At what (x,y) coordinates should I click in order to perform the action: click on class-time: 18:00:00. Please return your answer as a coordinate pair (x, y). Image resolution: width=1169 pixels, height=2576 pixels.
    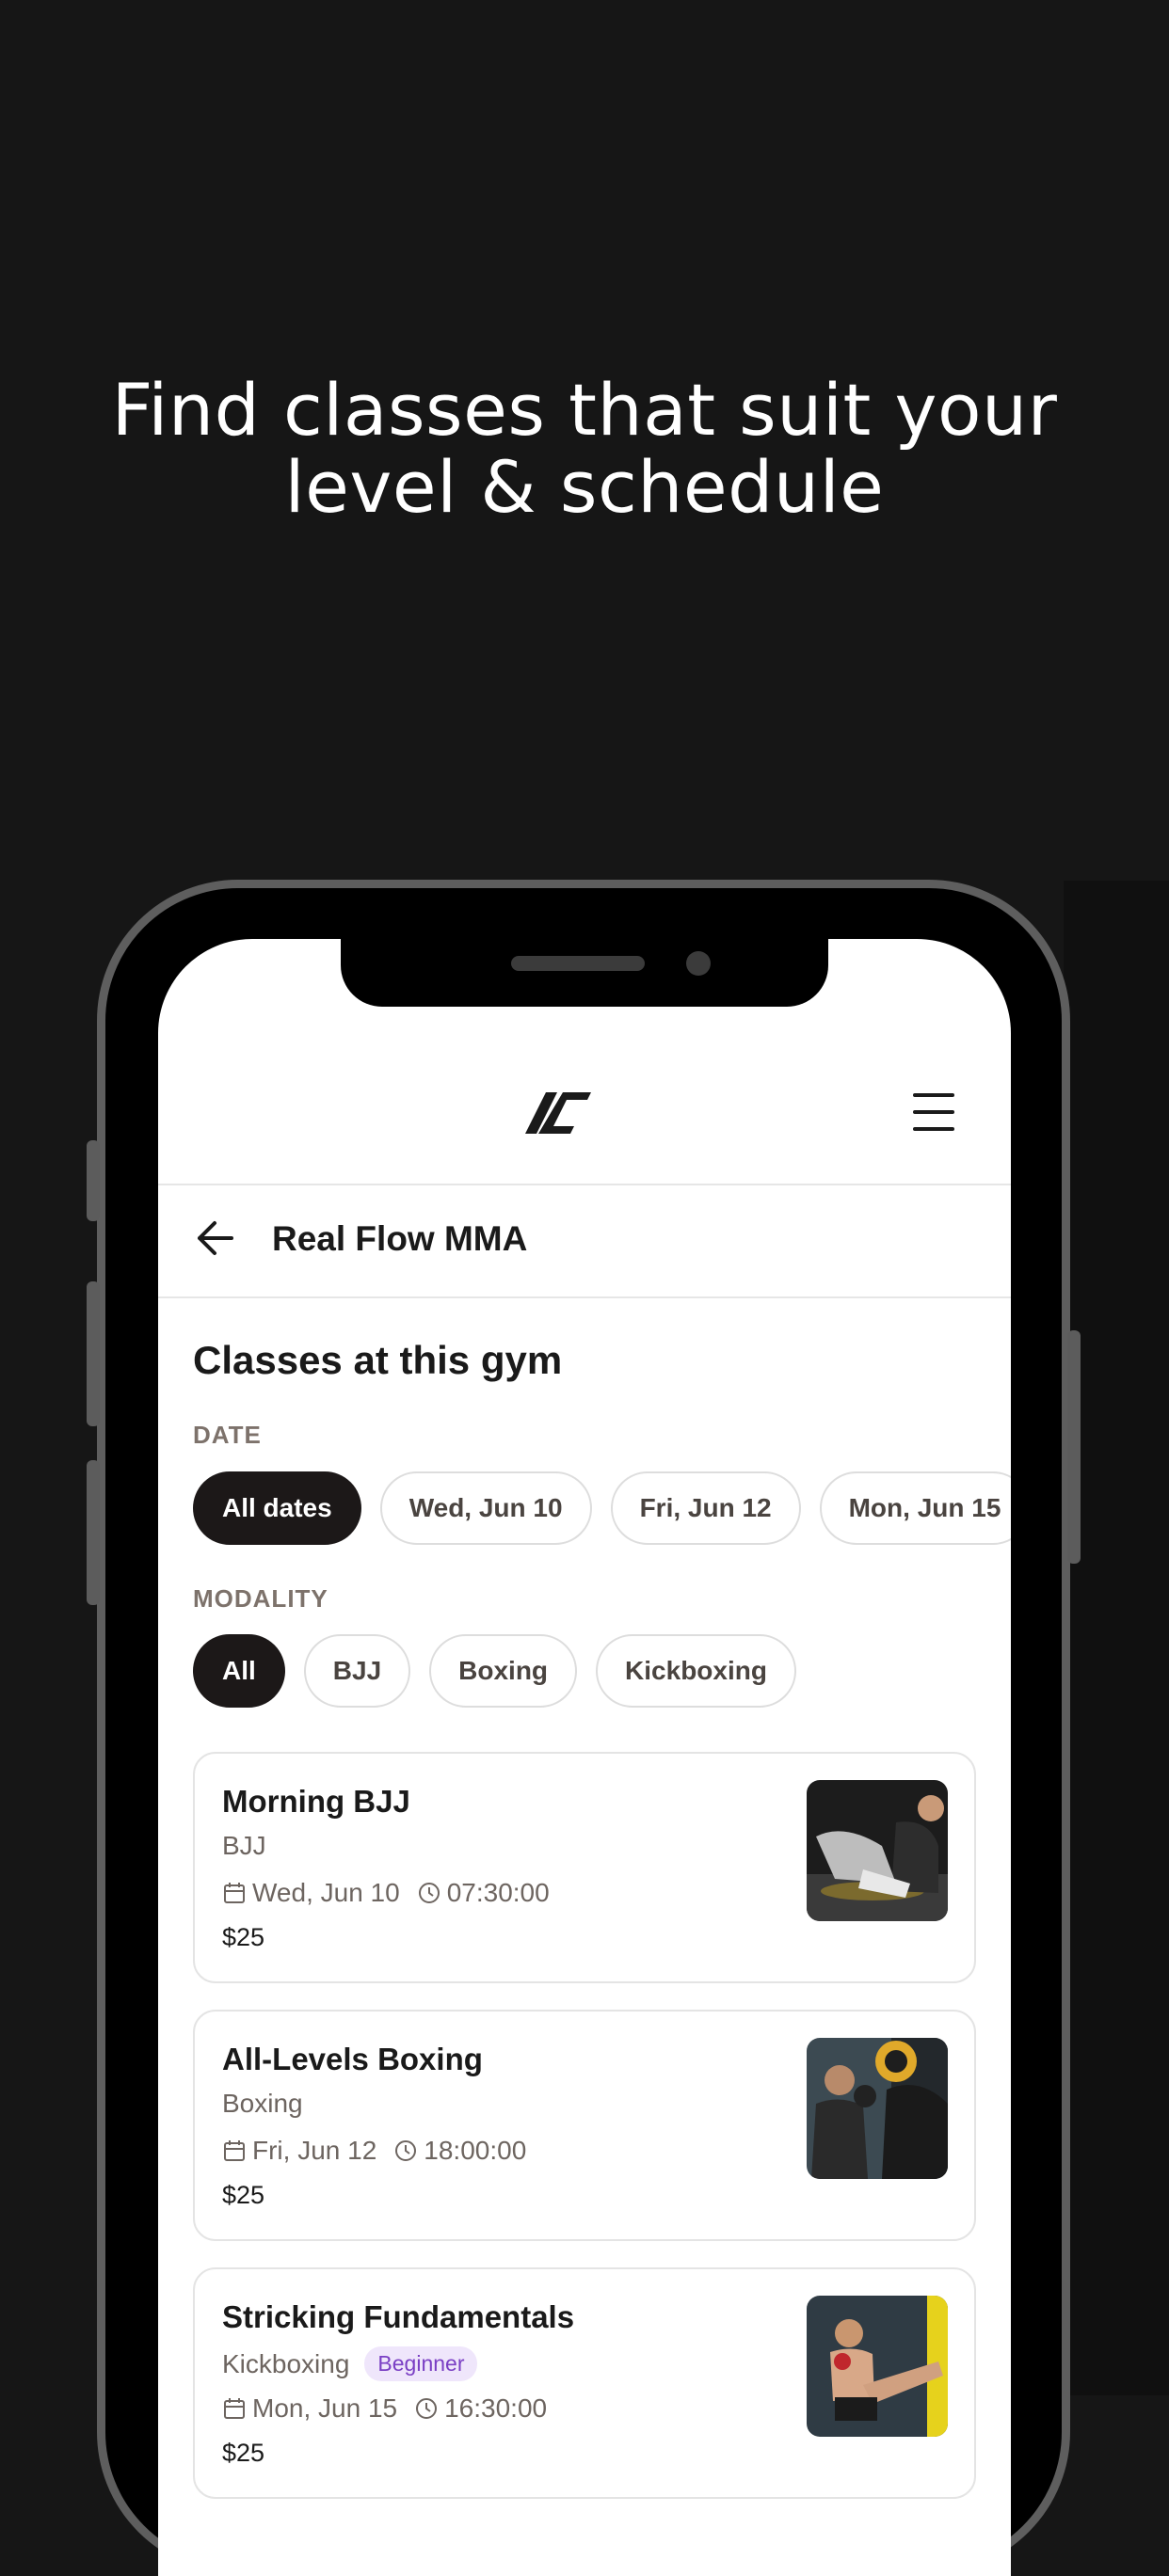
    Looking at the image, I should click on (475, 2150).